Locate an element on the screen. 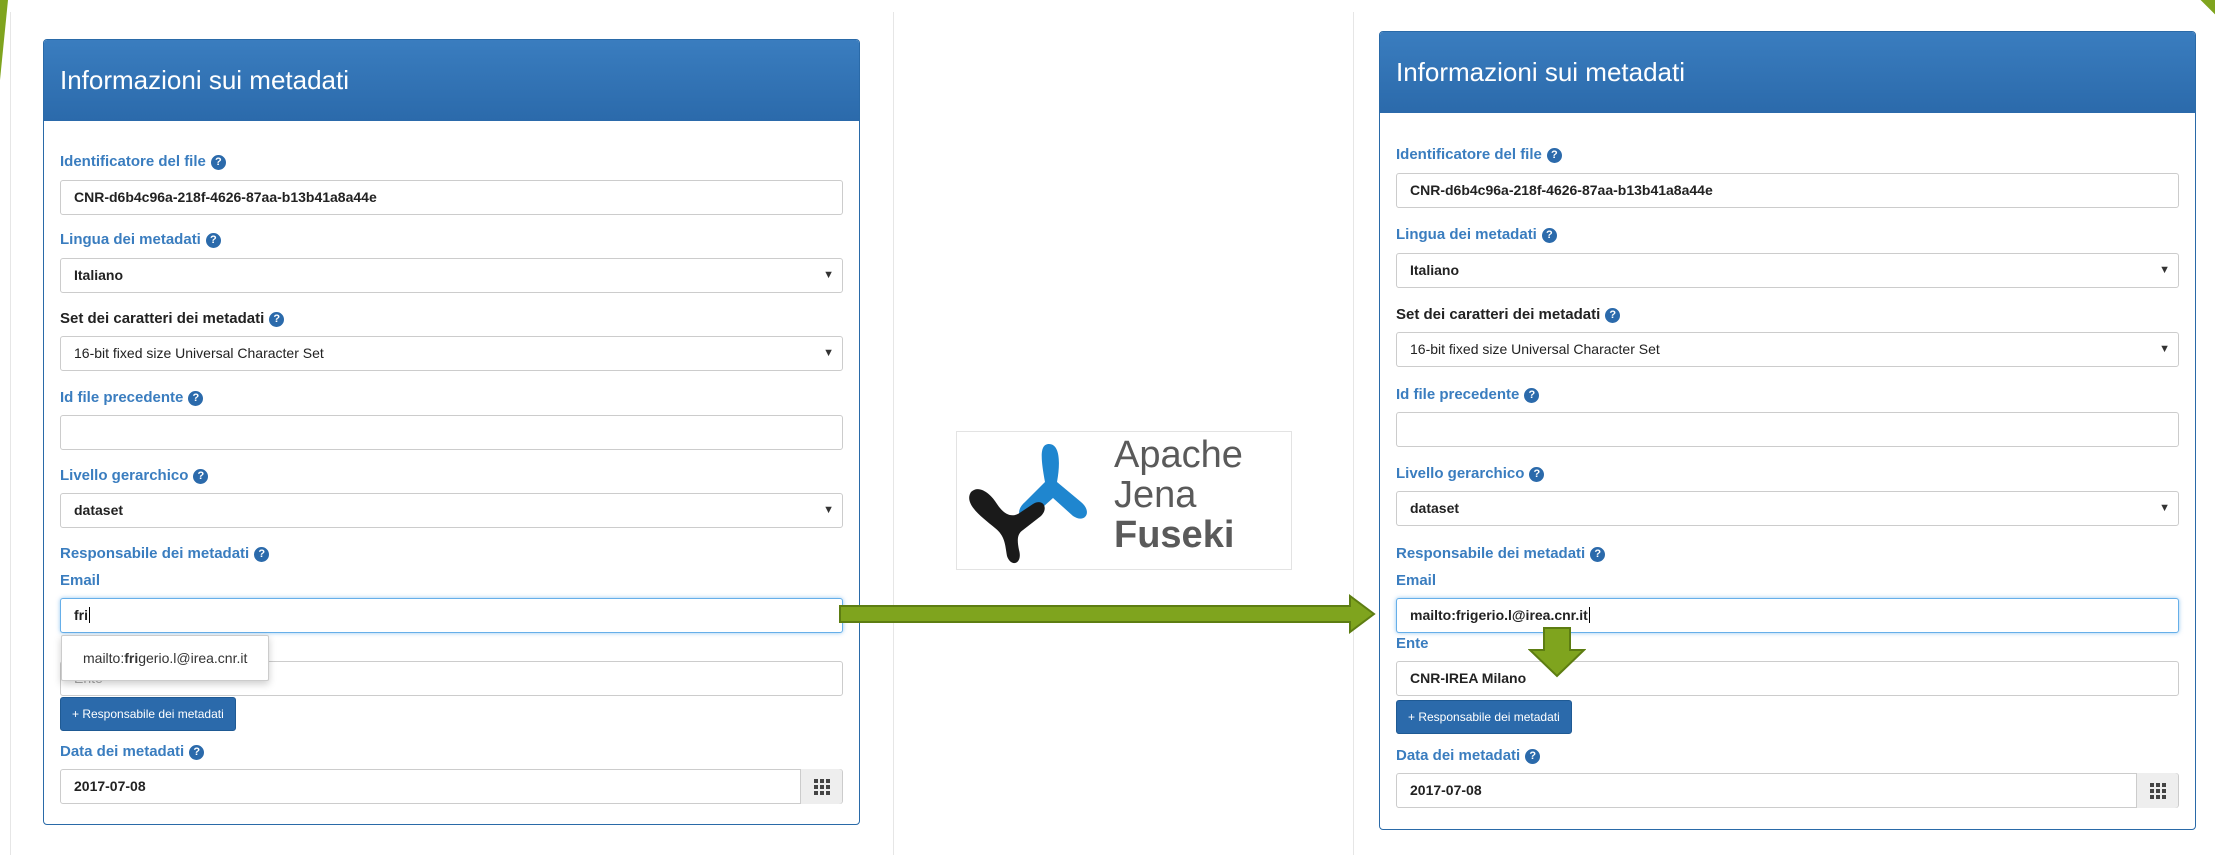  logo-text-jena: Jena is located at coordinates (1155, 495).